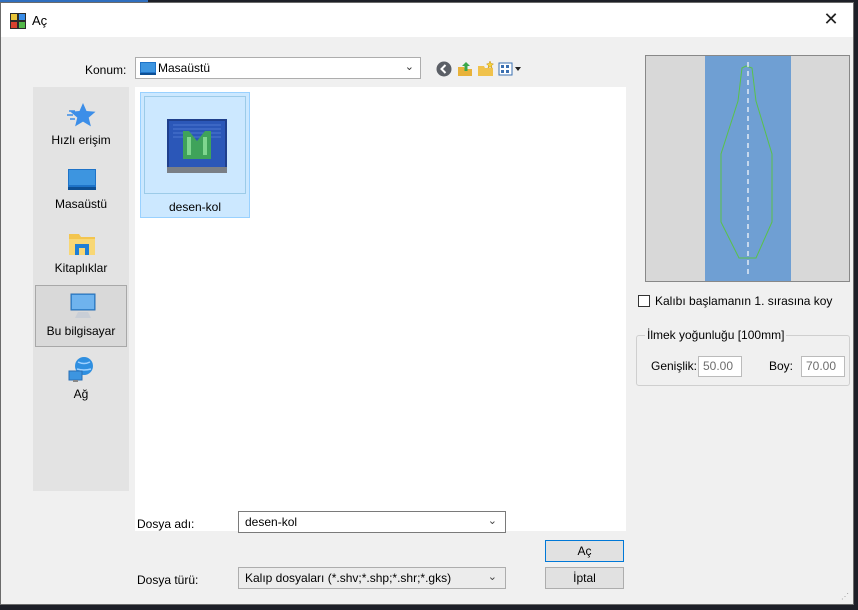  I want to click on place-this-pc: Bu bilgisayar, so click(81, 316).